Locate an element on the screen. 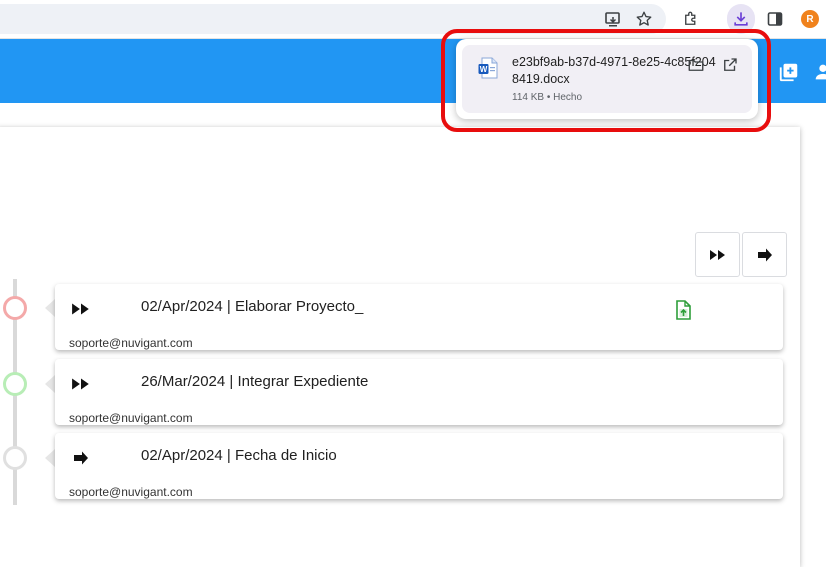 The width and height of the screenshot is (826, 567). next-step-button is located at coordinates (764, 254).